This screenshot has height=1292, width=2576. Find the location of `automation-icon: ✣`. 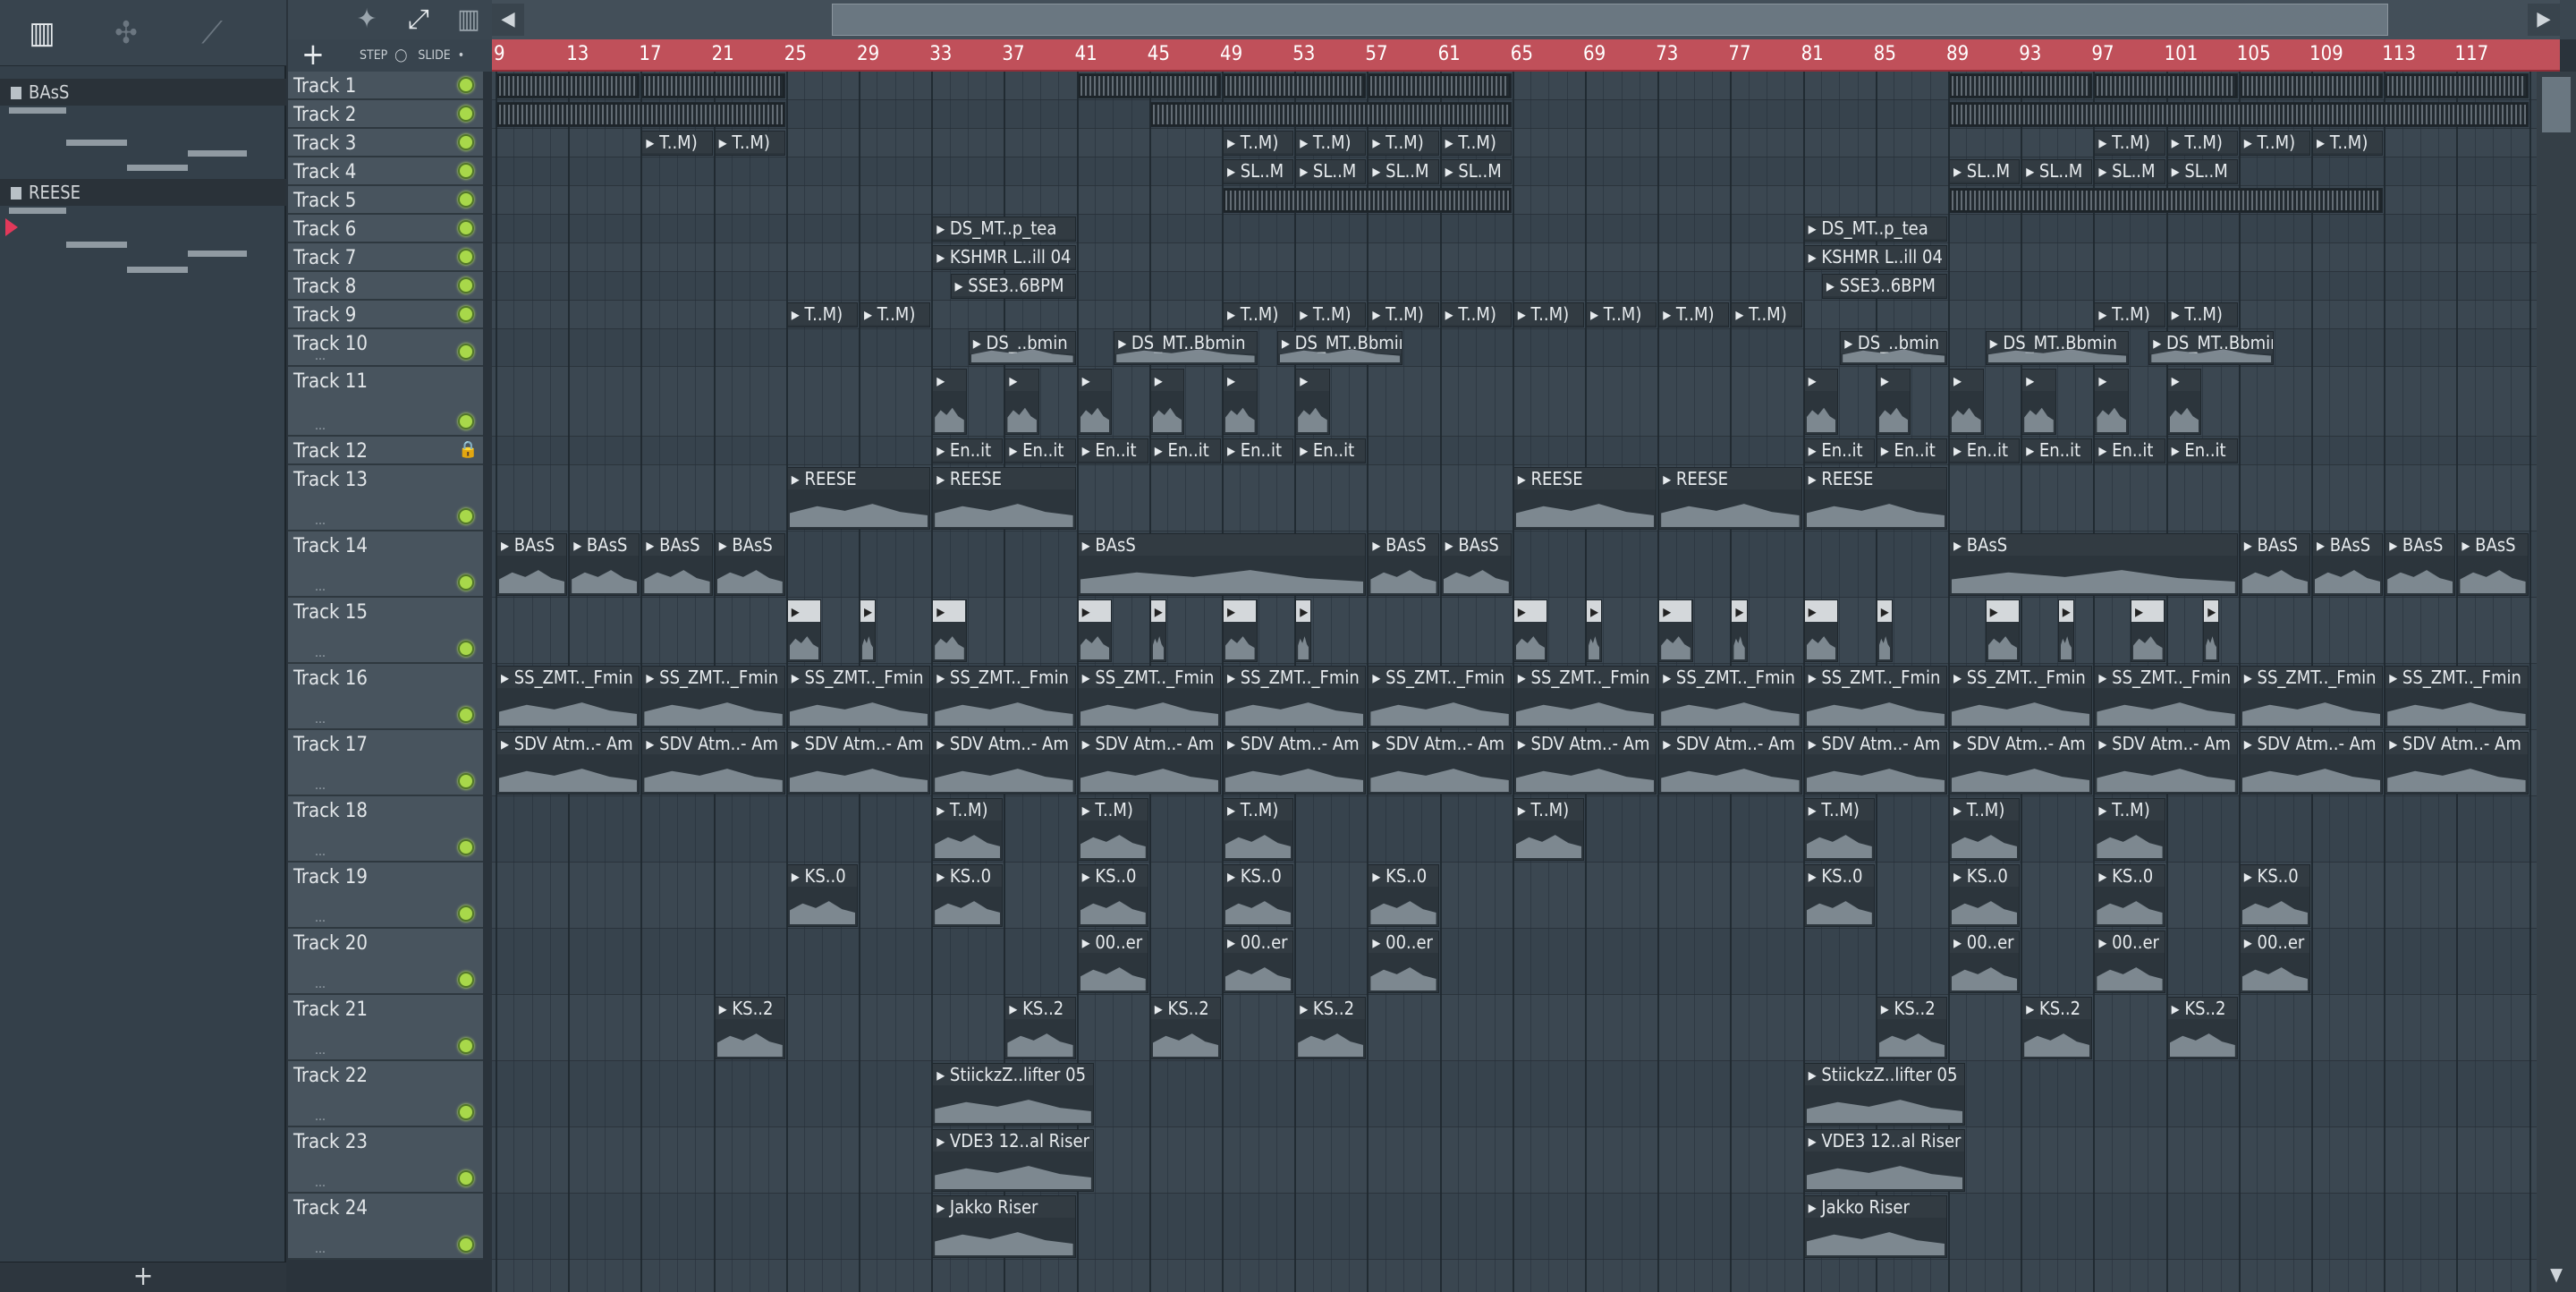

automation-icon: ✣ is located at coordinates (126, 34).